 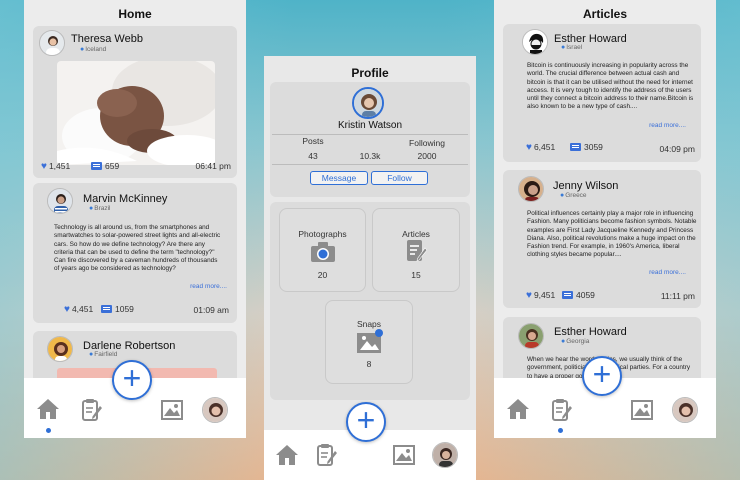 I want to click on tile-count: 15, so click(x=416, y=275).